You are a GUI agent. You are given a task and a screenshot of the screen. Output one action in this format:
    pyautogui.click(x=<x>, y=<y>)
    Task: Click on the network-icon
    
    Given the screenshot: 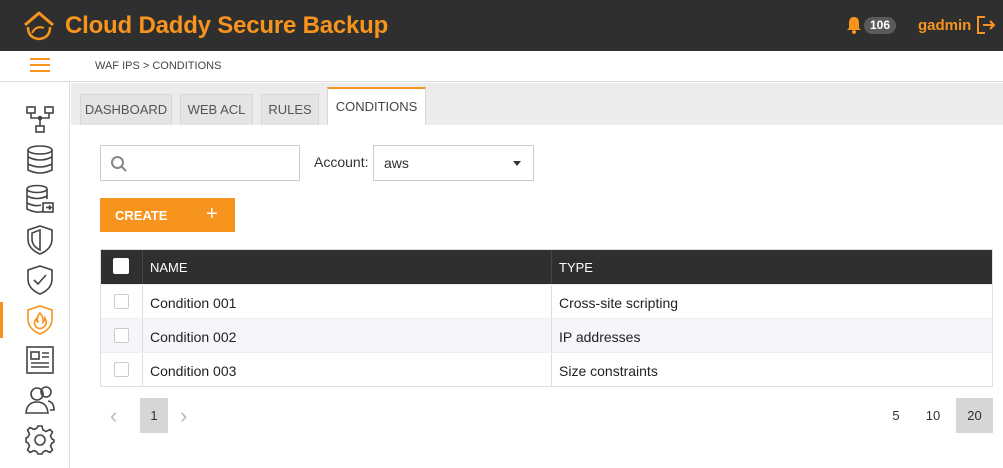 What is the action you would take?
    pyautogui.click(x=40, y=119)
    